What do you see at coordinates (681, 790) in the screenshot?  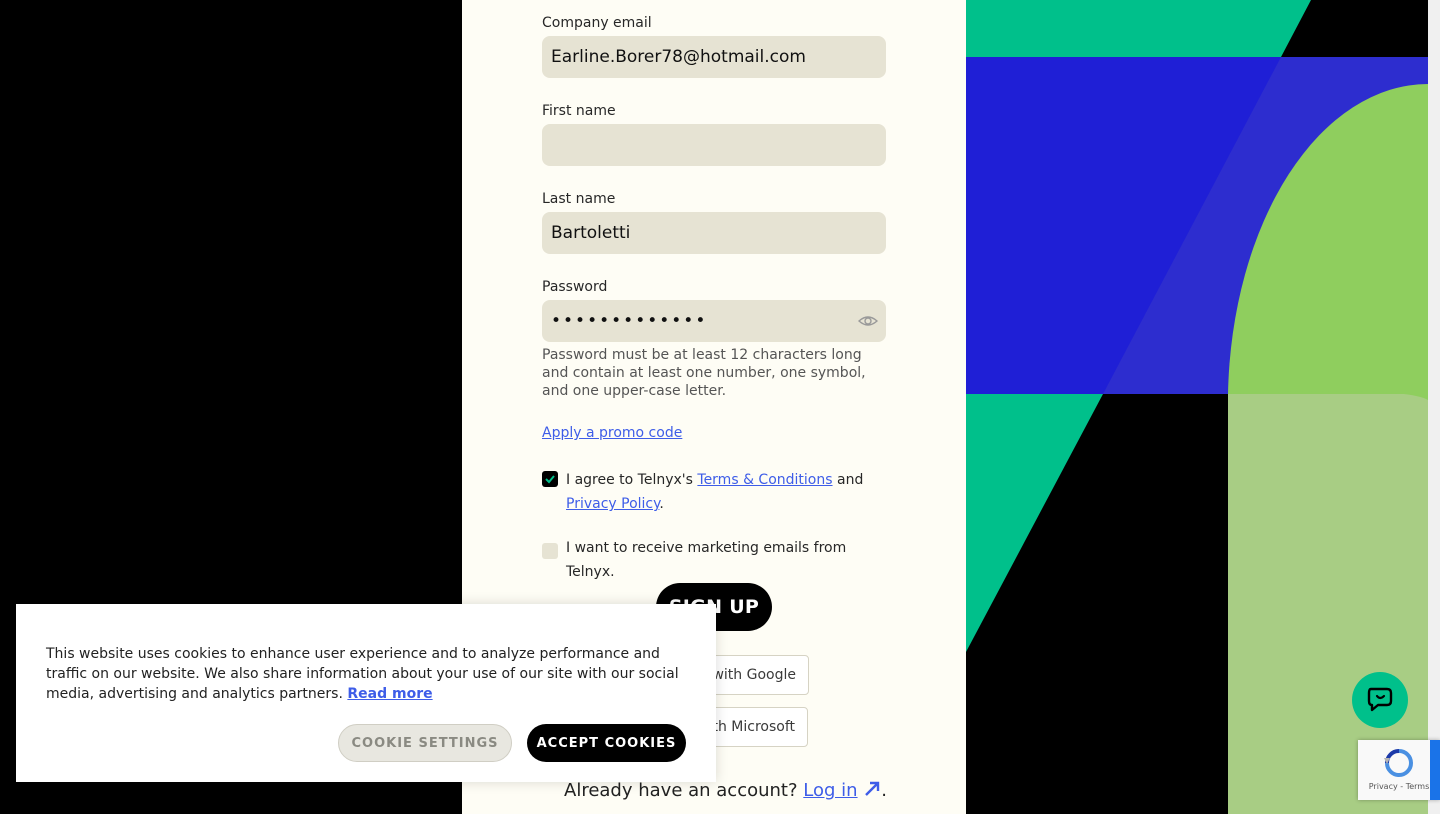 I see `login-prompt-text: Already have an account?` at bounding box center [681, 790].